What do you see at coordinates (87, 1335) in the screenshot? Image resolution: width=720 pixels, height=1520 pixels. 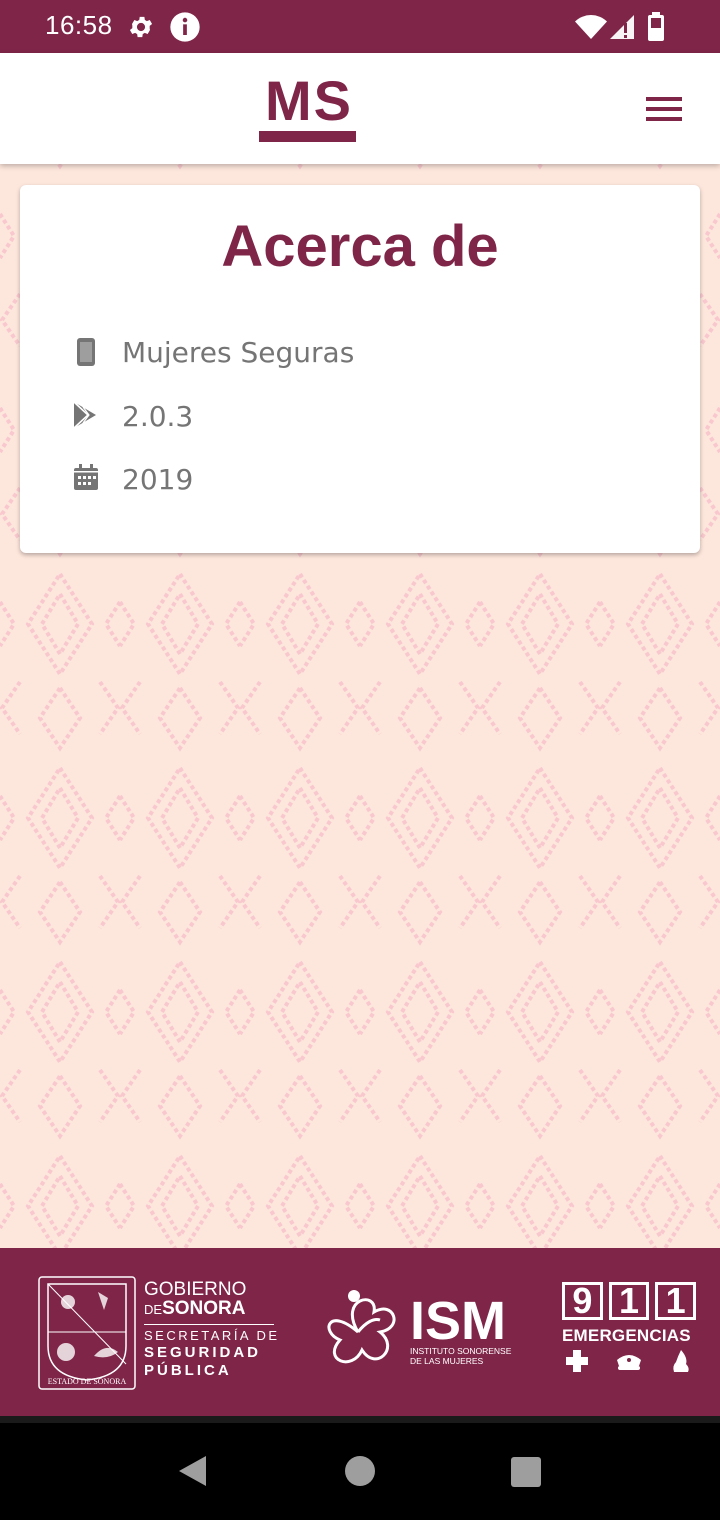 I see `sonora-seal-icon: ESTADO DE SONORA` at bounding box center [87, 1335].